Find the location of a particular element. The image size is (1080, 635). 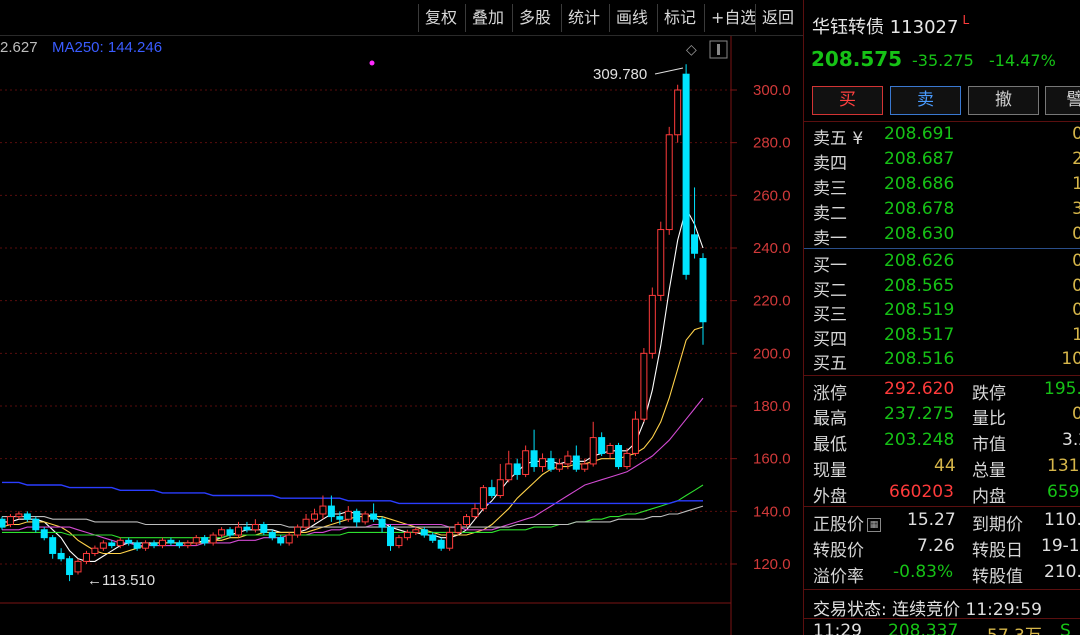

bid-row-2: 买二 208.565 0 is located at coordinates (942, 288).